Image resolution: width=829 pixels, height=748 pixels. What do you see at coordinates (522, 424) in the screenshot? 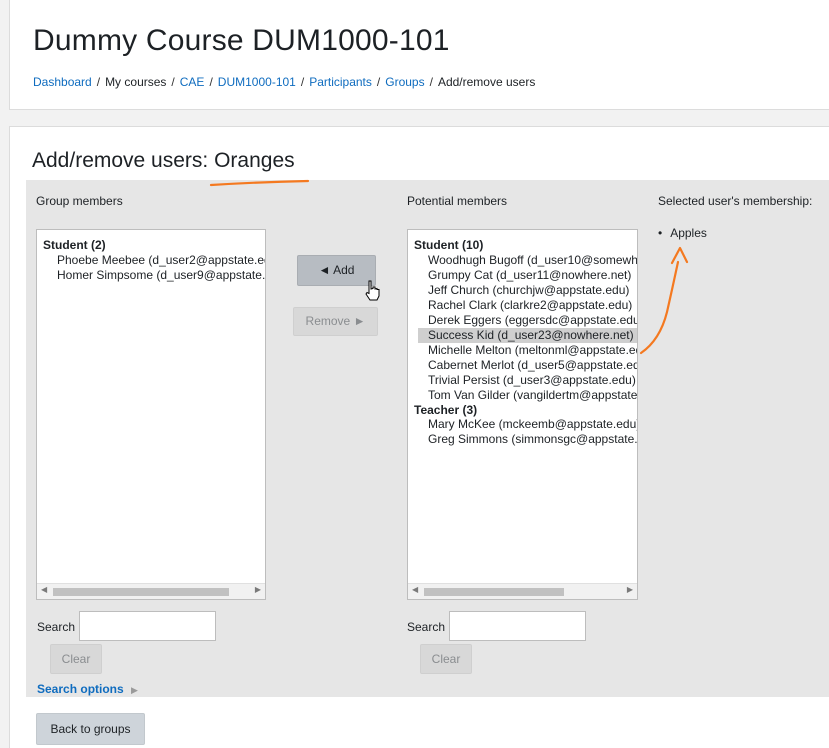
I see `list-item: Mary McKee (mckeemb@appstate.edu)` at bounding box center [522, 424].